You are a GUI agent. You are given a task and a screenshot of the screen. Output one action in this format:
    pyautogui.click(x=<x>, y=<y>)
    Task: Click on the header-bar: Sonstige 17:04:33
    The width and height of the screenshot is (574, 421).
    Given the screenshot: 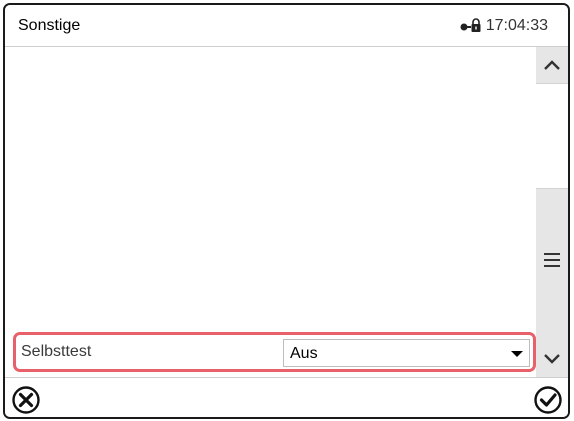 What is the action you would take?
    pyautogui.click(x=286, y=26)
    